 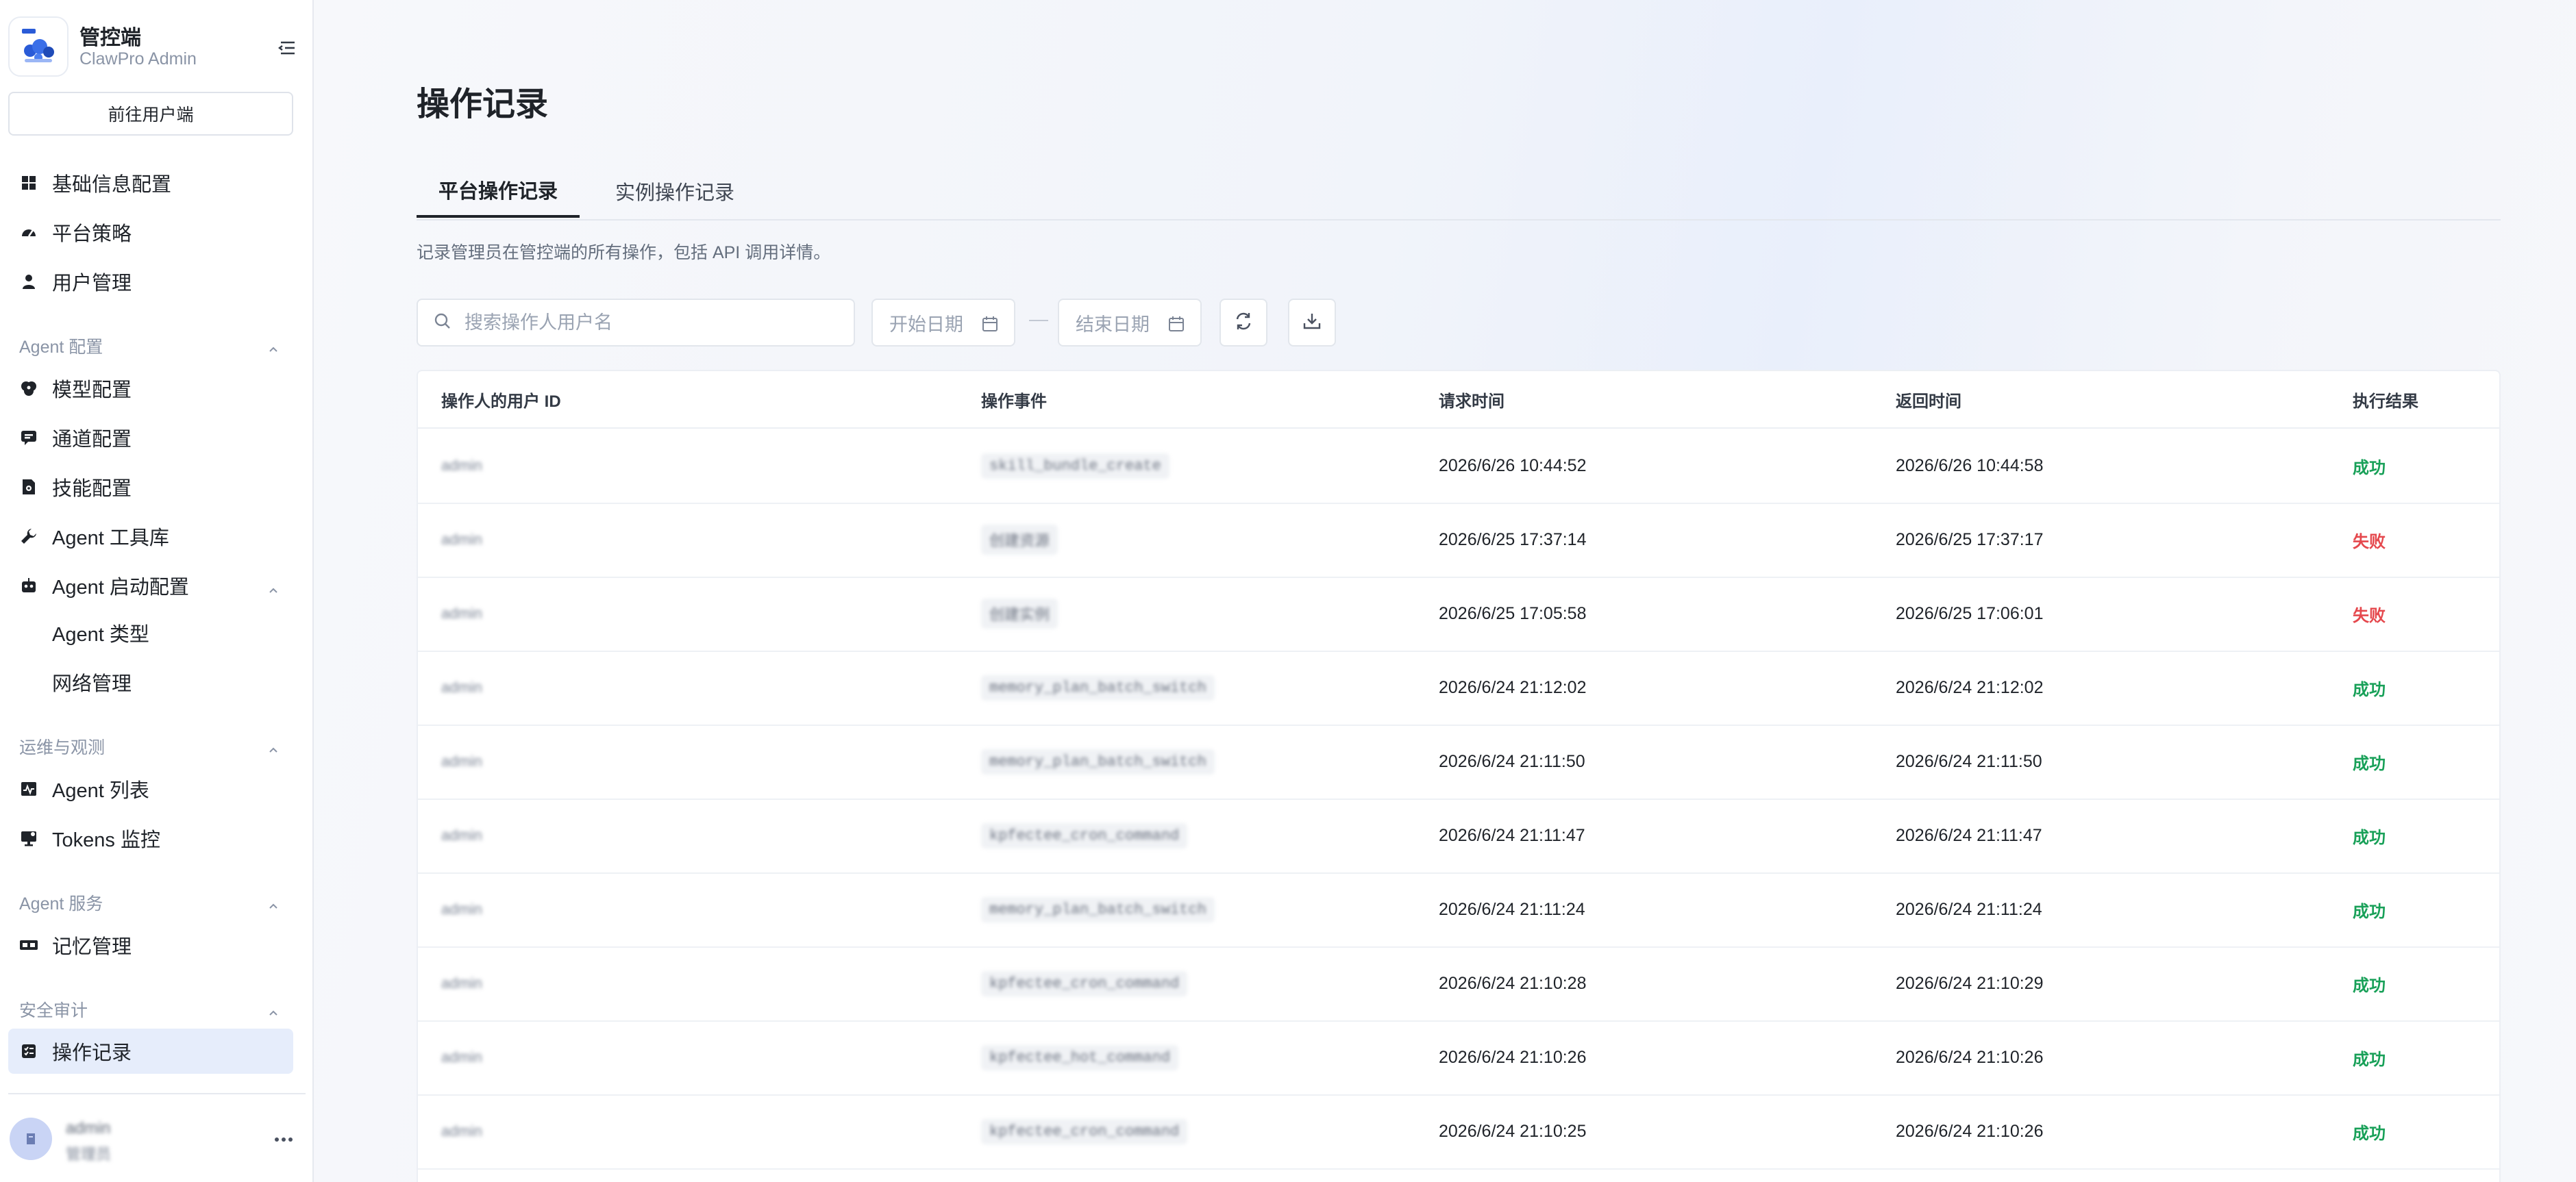 What do you see at coordinates (150, 838) in the screenshot?
I see `sidebar-item-tokens-monitor: Tokens 监控` at bounding box center [150, 838].